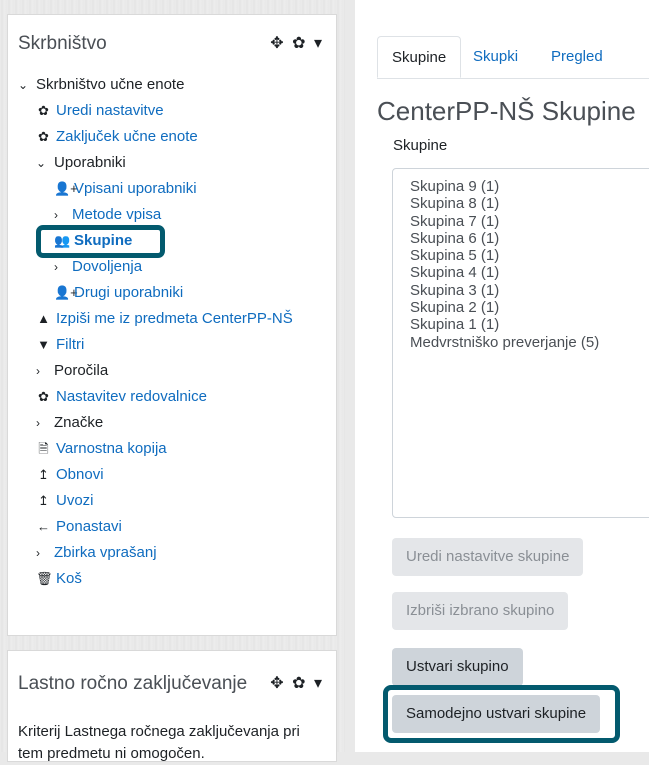 The image size is (649, 765). What do you see at coordinates (173, 553) in the screenshot?
I see `tree-item: › Zbirka vprašanj` at bounding box center [173, 553].